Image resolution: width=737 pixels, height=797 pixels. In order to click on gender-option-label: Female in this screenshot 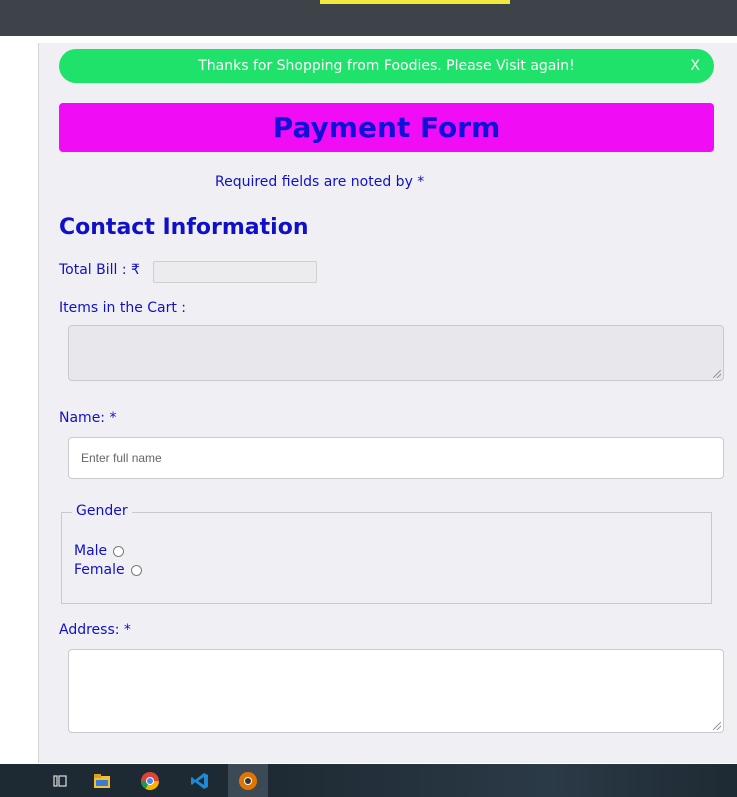, I will do `click(99, 570)`.